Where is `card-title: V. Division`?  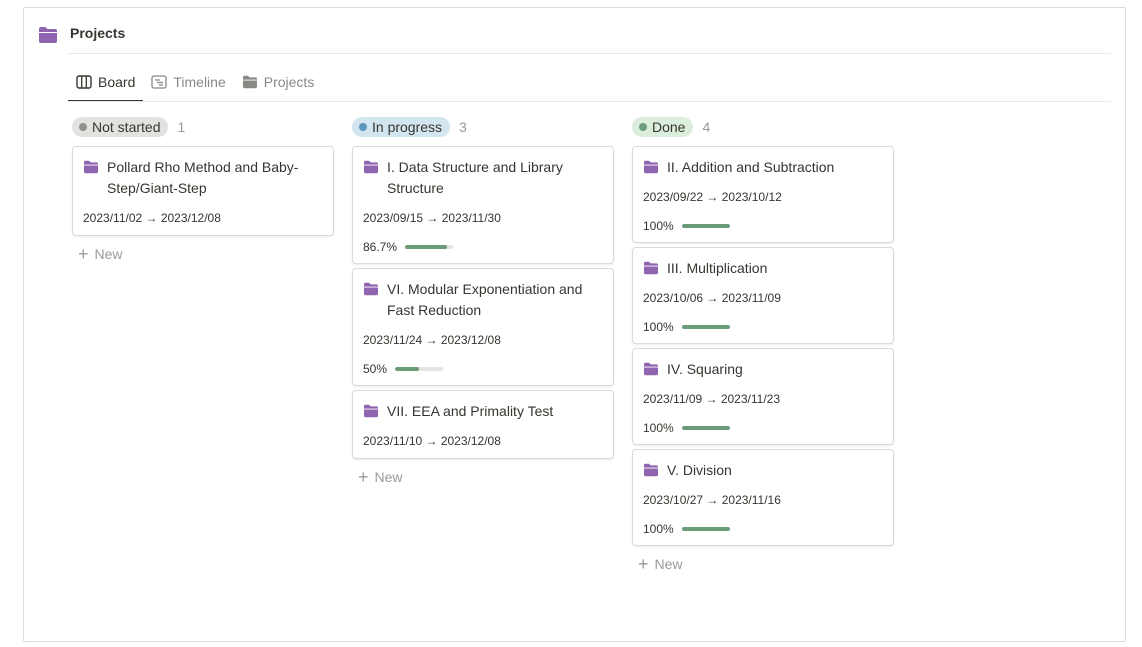
card-title: V. Division is located at coordinates (762, 470).